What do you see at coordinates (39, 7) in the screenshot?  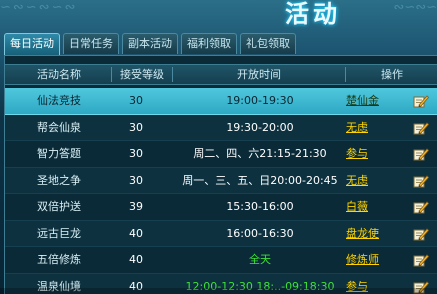 I see `cloud-ornament-left: ∽∾∽∾∽∾` at bounding box center [39, 7].